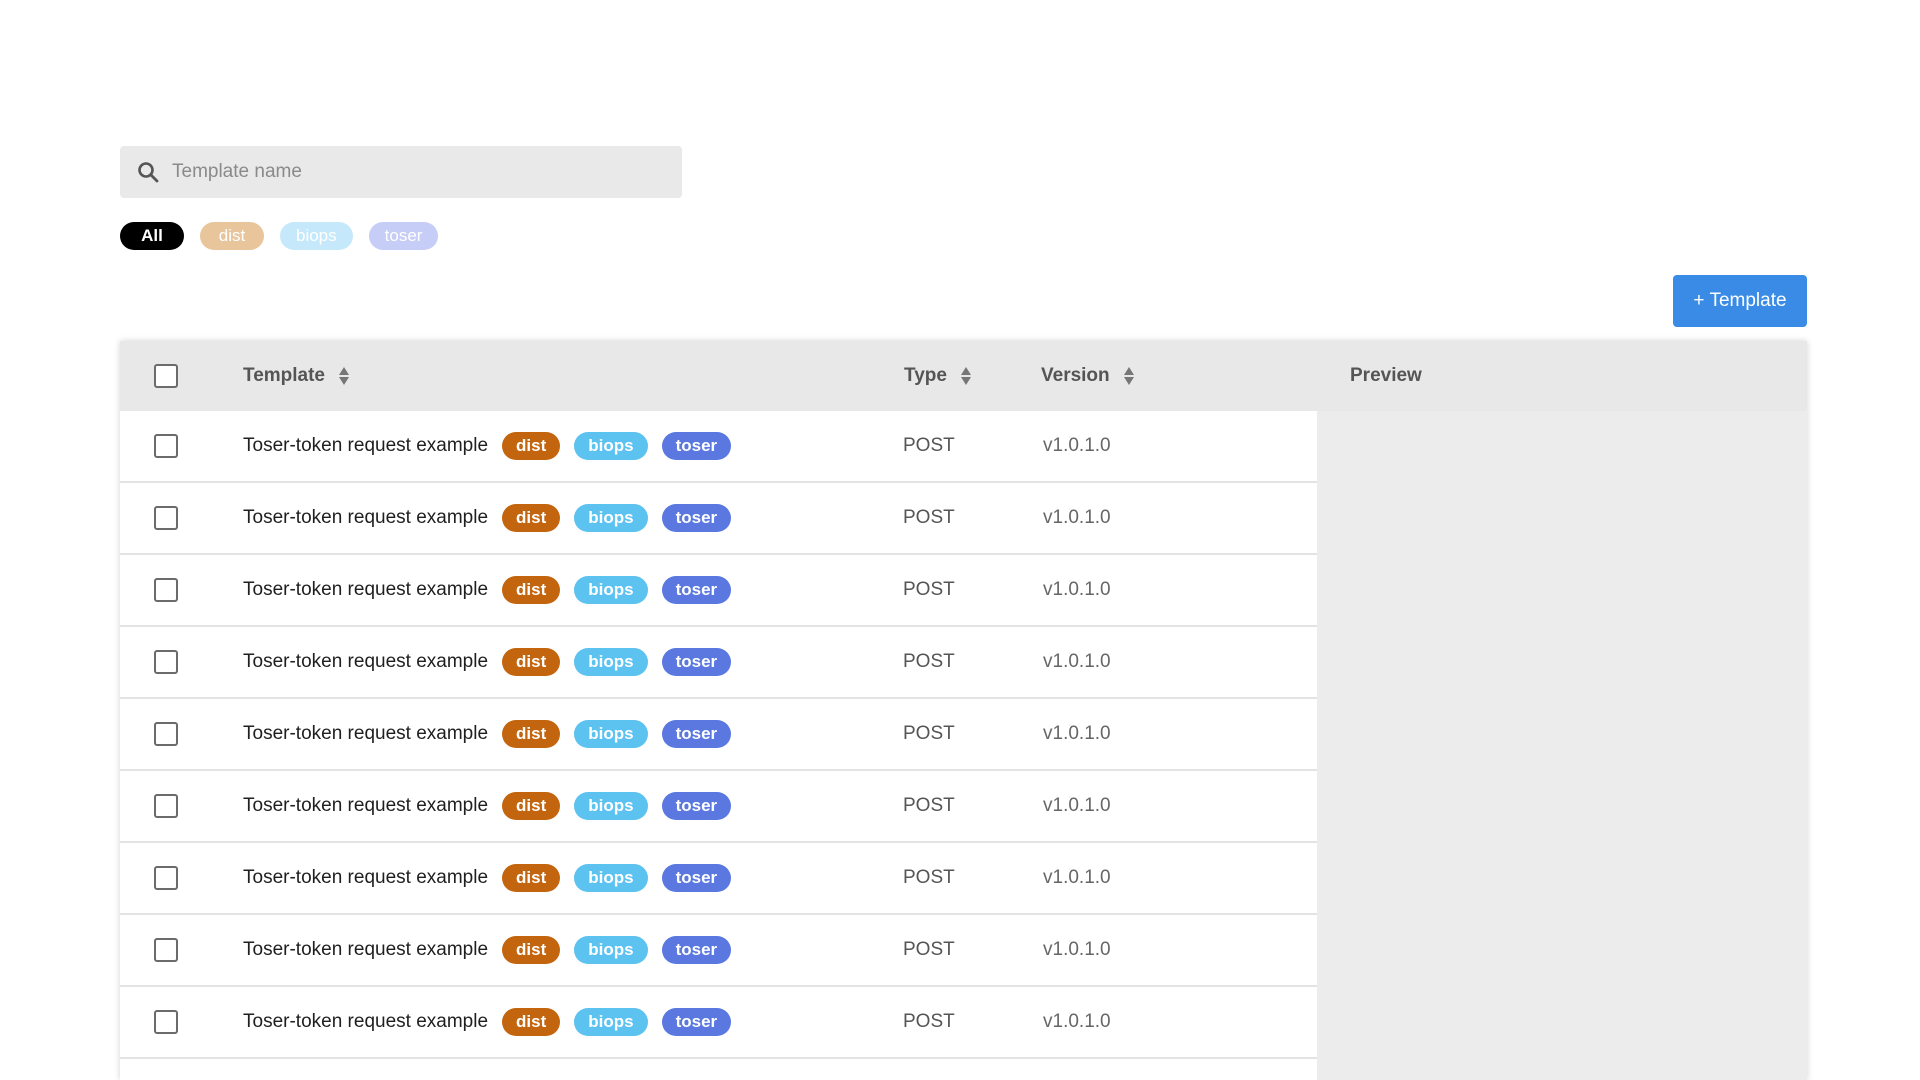 This screenshot has width=1920, height=1080. What do you see at coordinates (1075, 375) in the screenshot?
I see `column-label-version: Version` at bounding box center [1075, 375].